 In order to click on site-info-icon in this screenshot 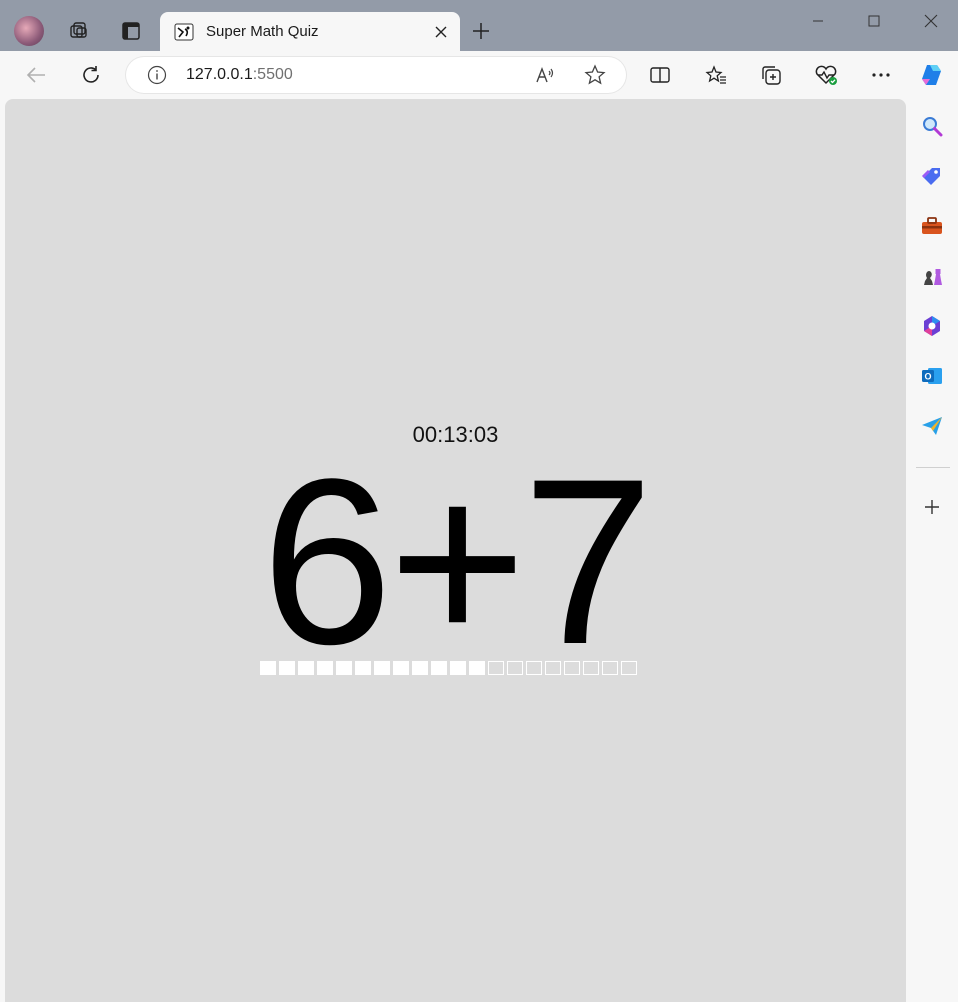, I will do `click(157, 75)`.